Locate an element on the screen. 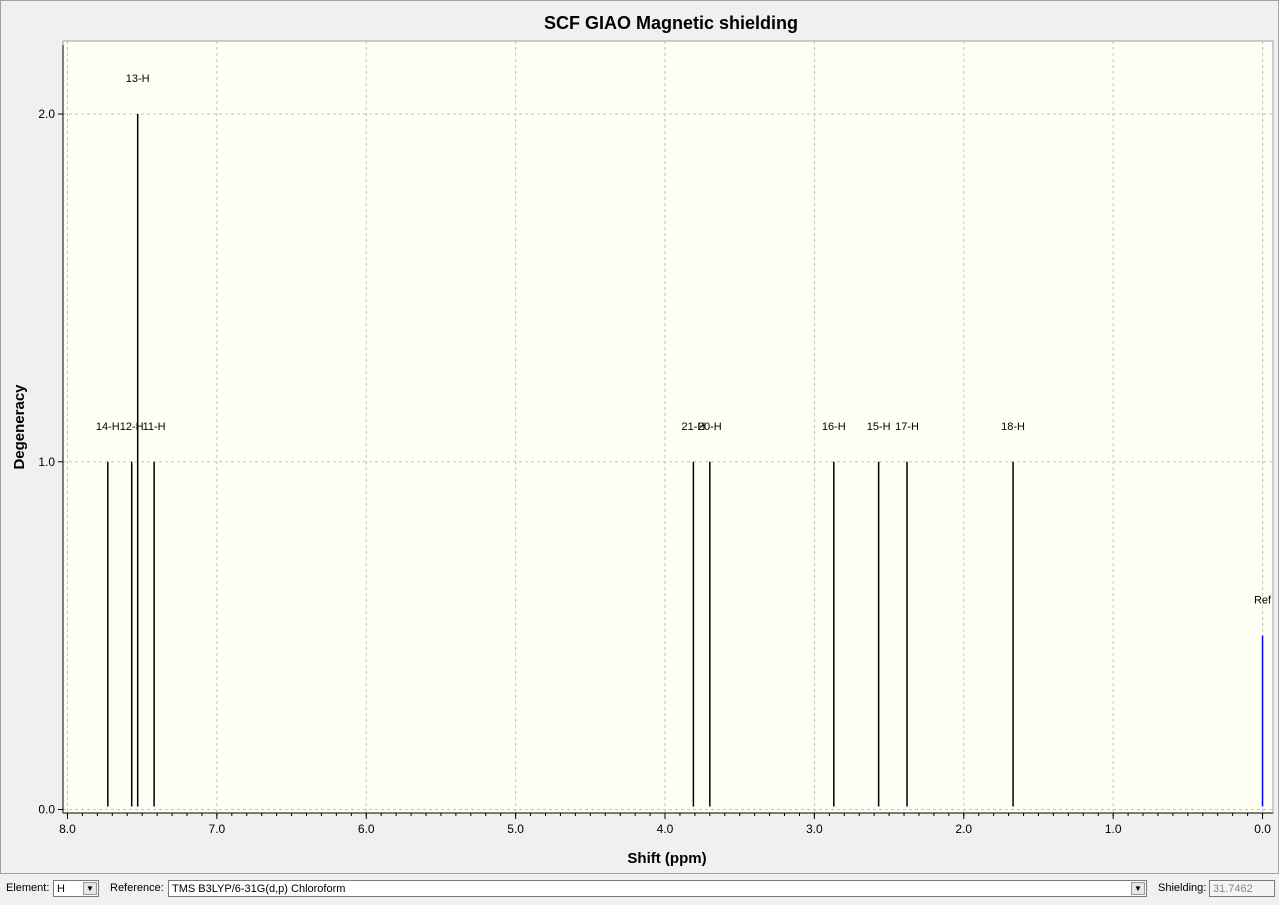  element-label: Element: is located at coordinates (28, 888).